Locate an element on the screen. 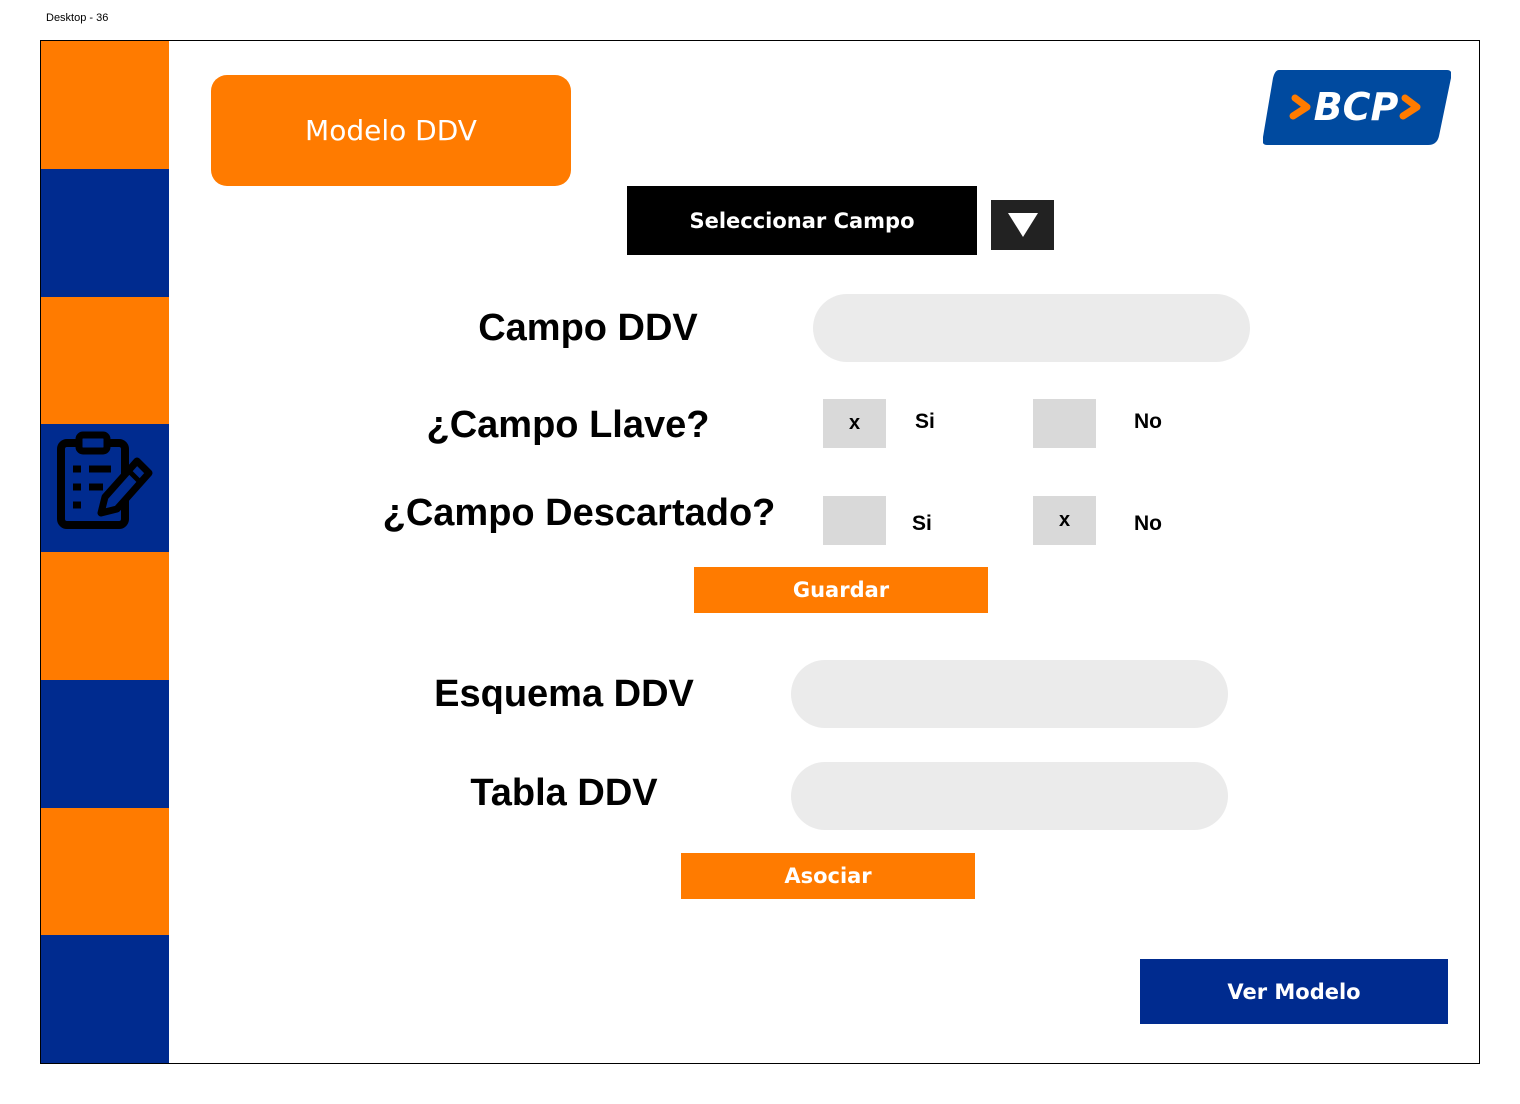 Image resolution: width=1520 pixels, height=1104 pixels. triangle-down-icon is located at coordinates (1022, 225).